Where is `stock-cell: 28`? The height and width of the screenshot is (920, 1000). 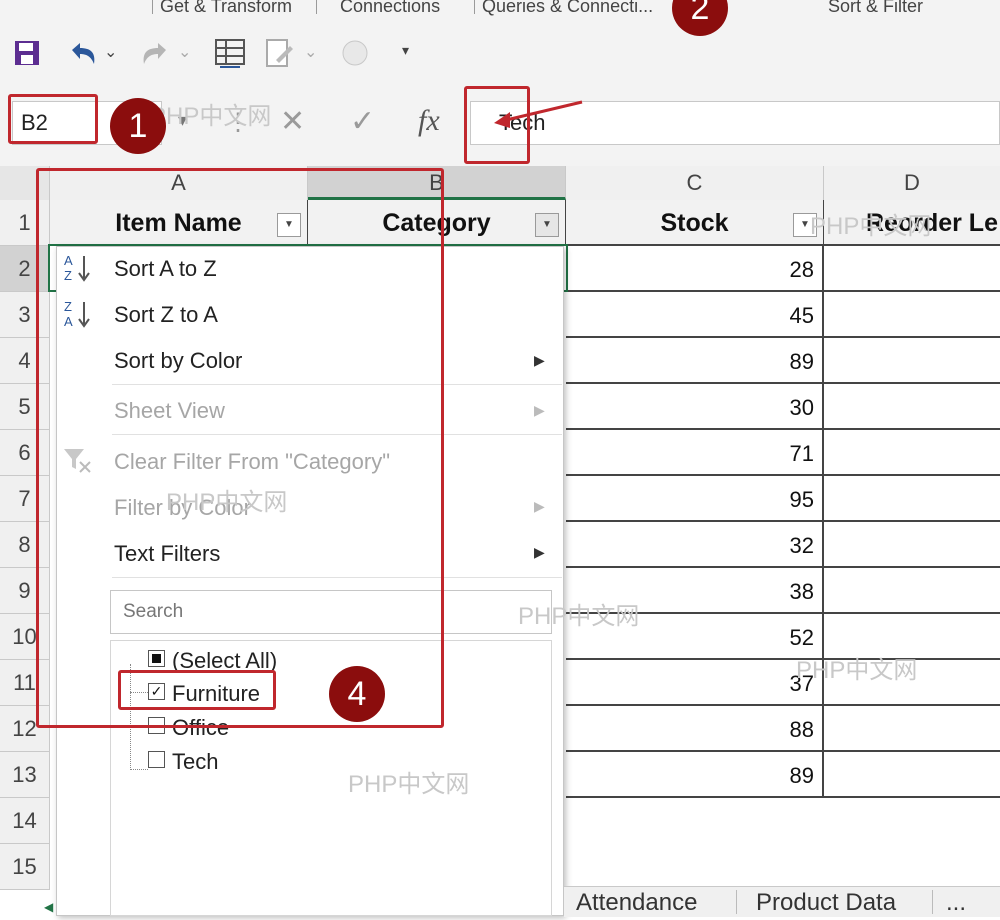
stock-cell: 28 is located at coordinates (695, 269).